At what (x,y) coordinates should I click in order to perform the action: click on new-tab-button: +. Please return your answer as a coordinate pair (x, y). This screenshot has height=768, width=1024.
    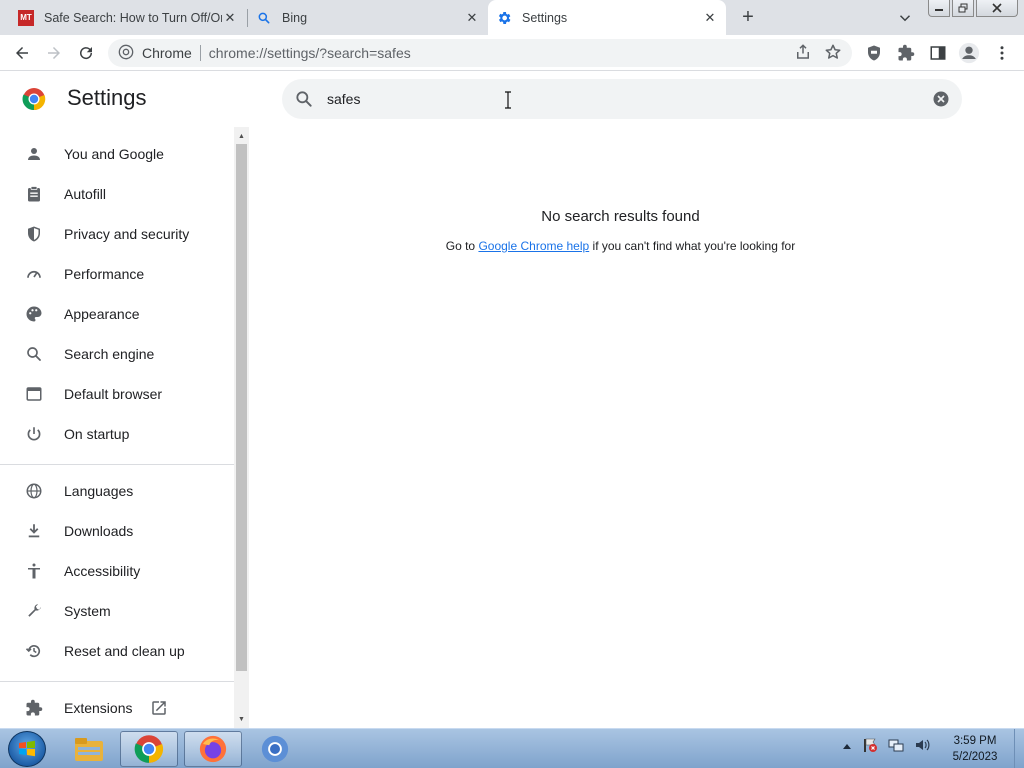
    Looking at the image, I should click on (748, 17).